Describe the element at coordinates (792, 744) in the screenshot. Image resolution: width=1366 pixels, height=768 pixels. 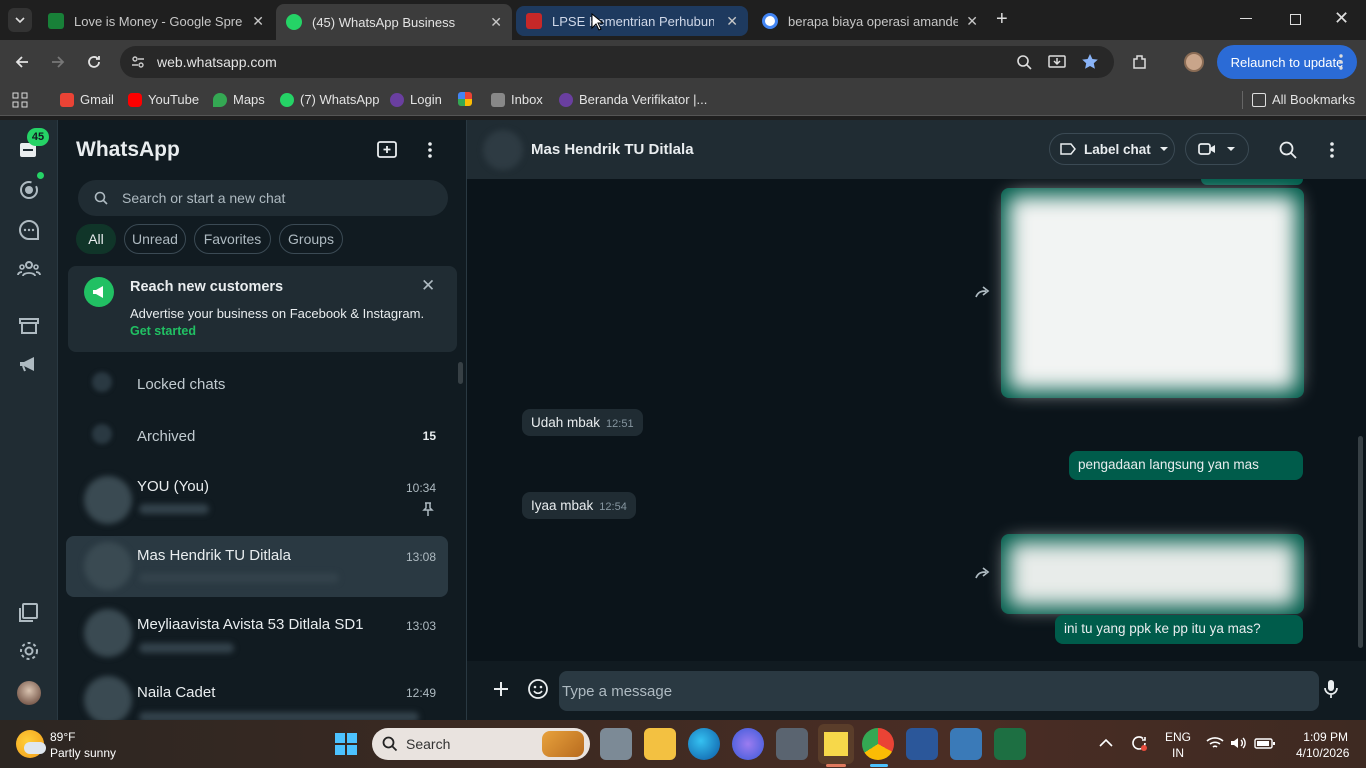
I see `camera-app` at that location.